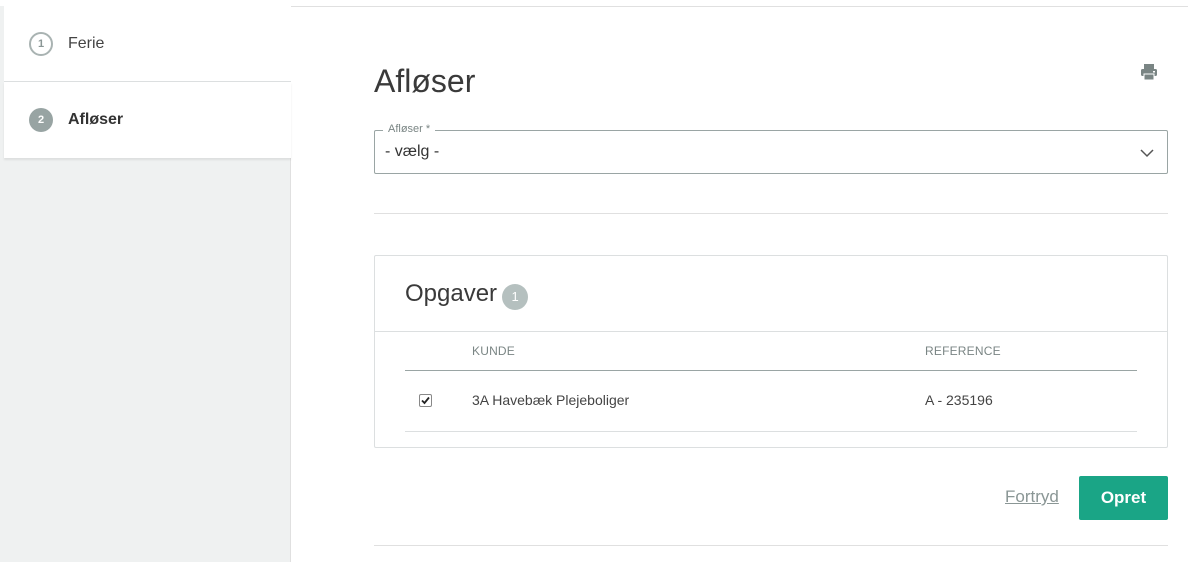 This screenshot has width=1188, height=562. What do you see at coordinates (41, 120) in the screenshot?
I see `step-number-badge: 2` at bounding box center [41, 120].